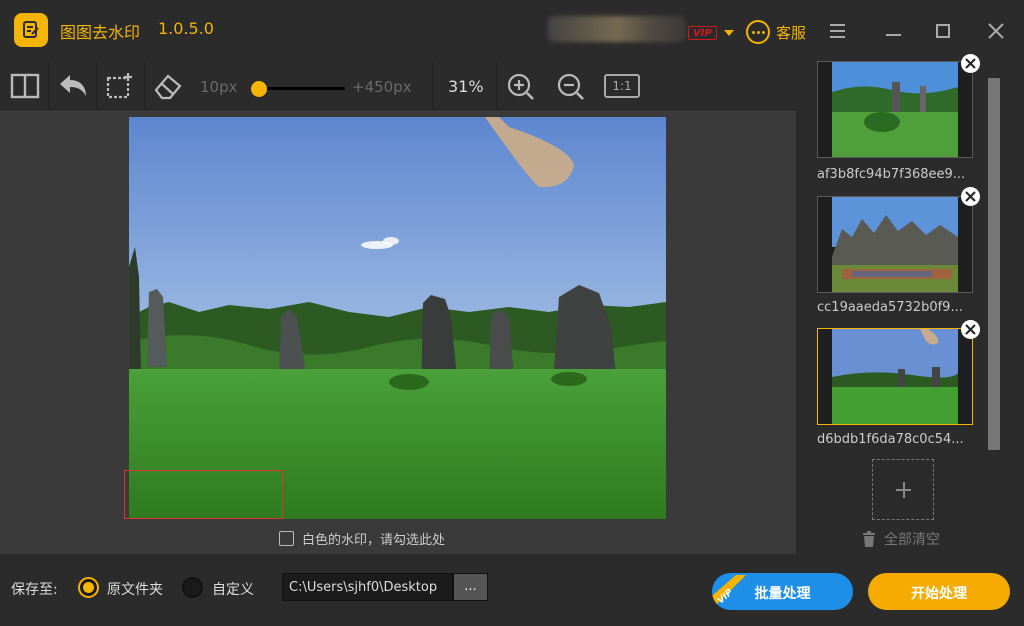  I want to click on zoom-out-icon, so click(571, 86).